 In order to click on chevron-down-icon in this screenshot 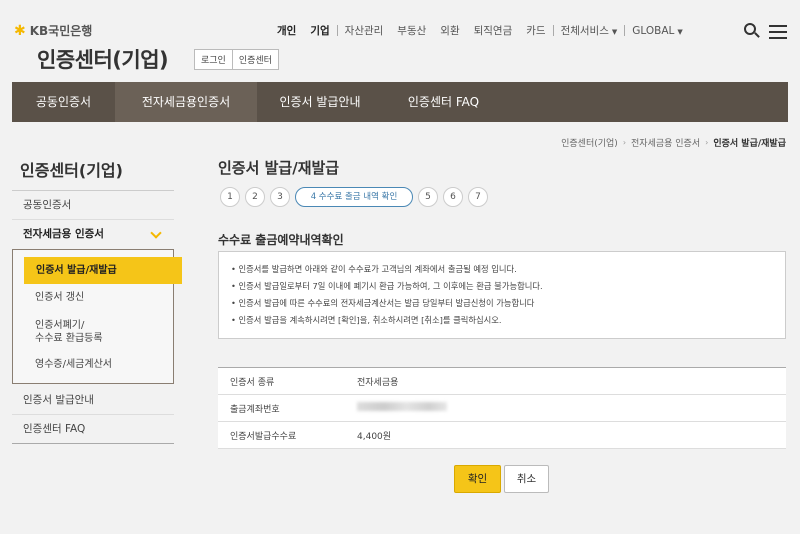, I will do `click(156, 233)`.